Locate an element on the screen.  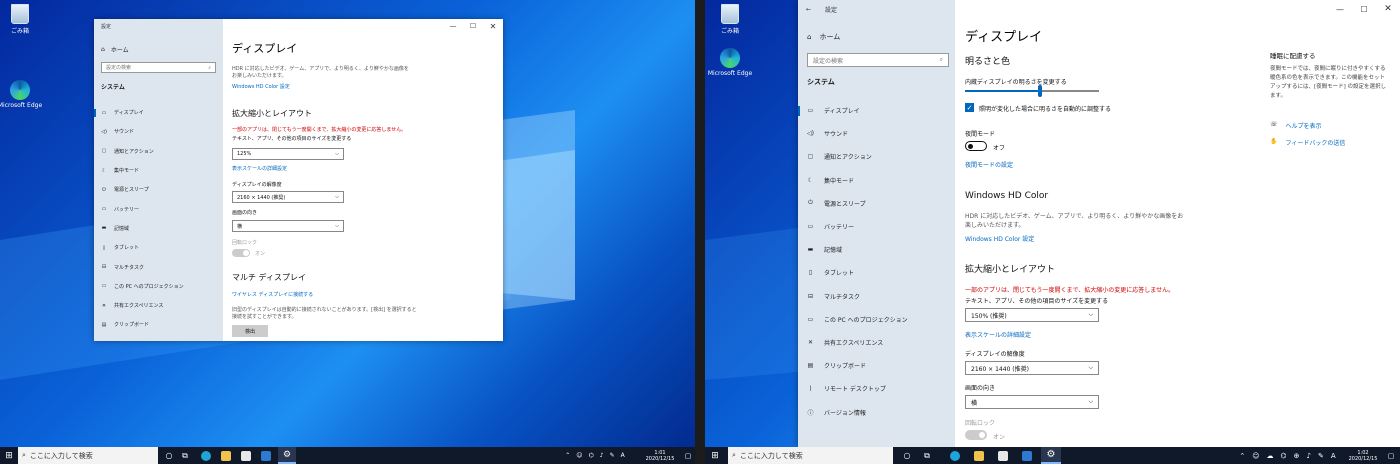
nav-item-label: 共有エクスペリエンス is located at coordinates (139, 306).